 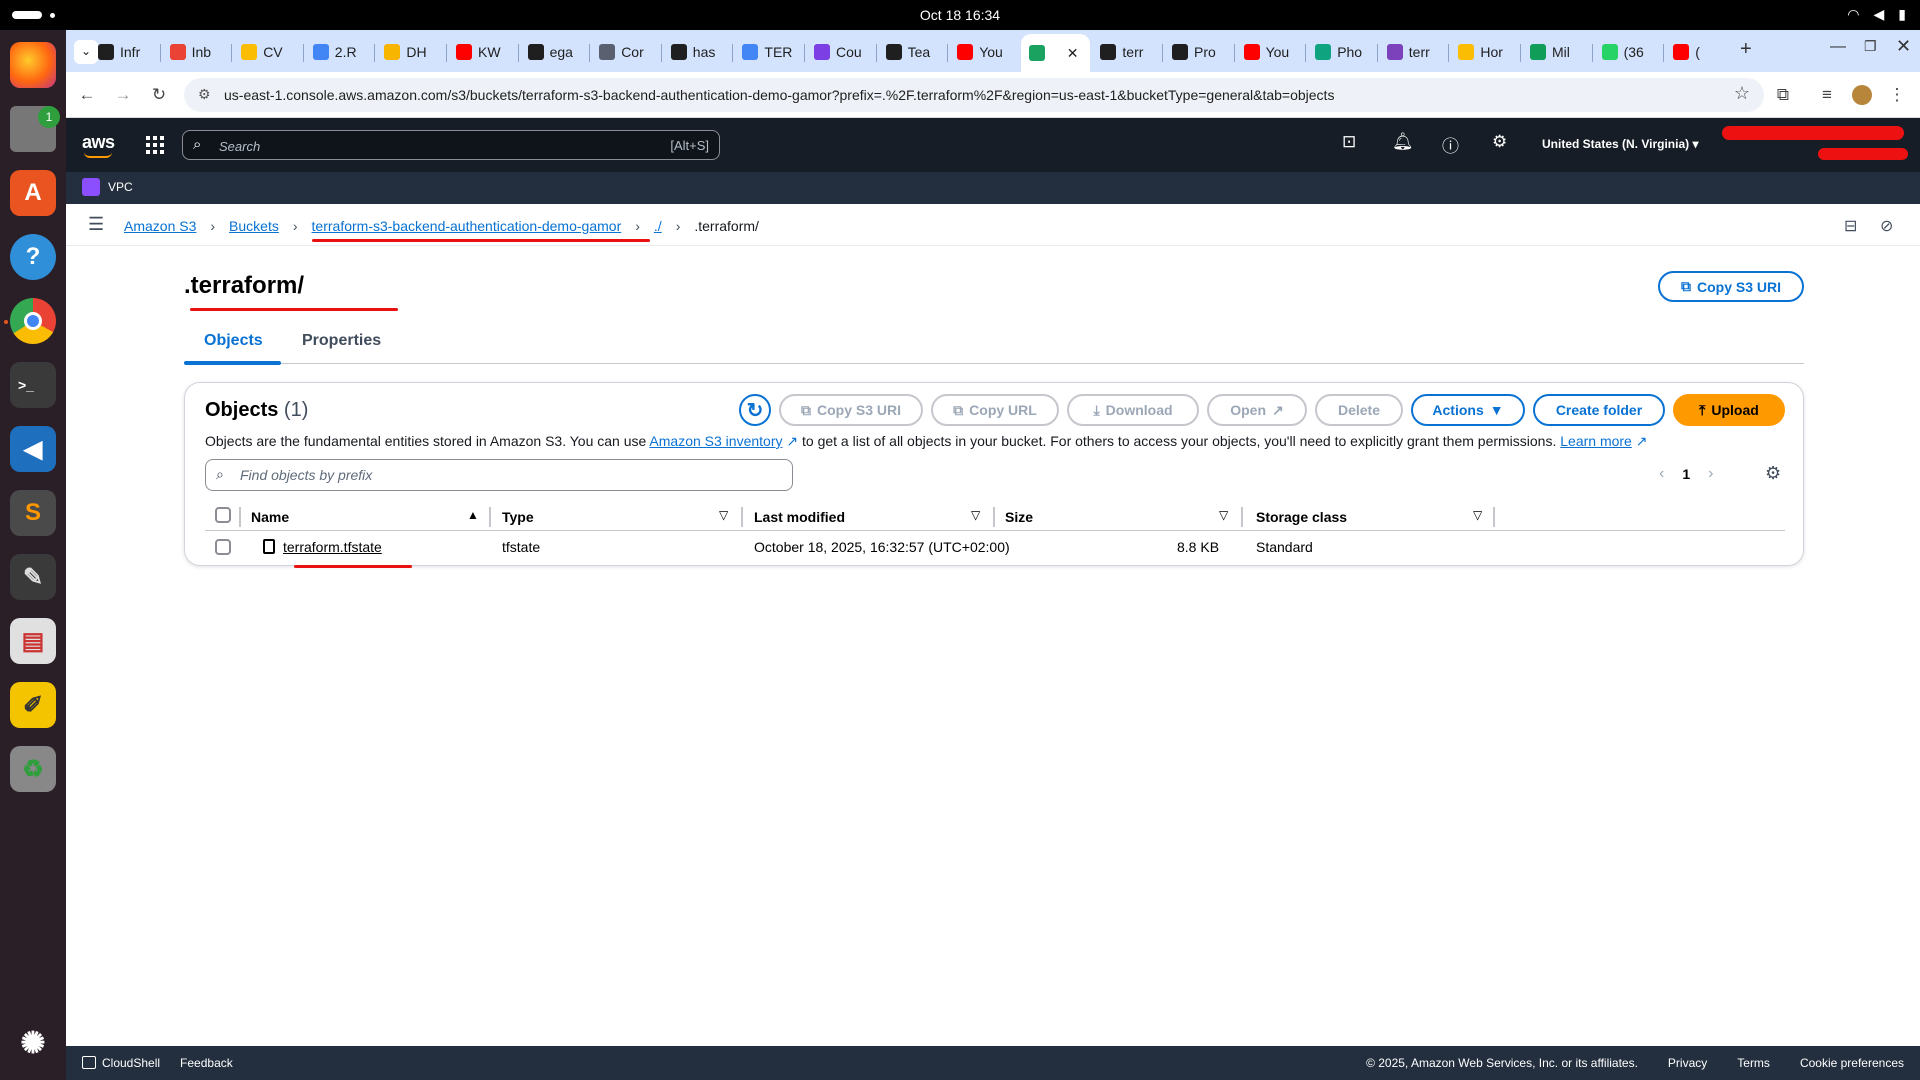 I want to click on refresh-button: ↻, so click(x=755, y=410).